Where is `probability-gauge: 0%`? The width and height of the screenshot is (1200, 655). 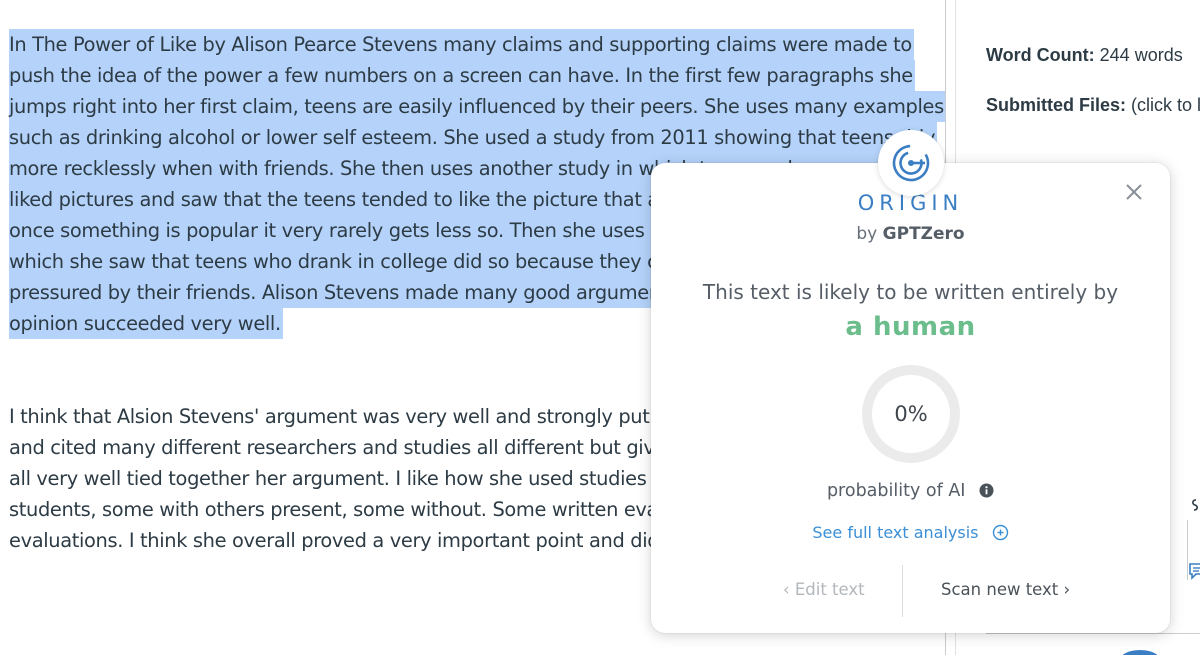 probability-gauge: 0% is located at coordinates (911, 414).